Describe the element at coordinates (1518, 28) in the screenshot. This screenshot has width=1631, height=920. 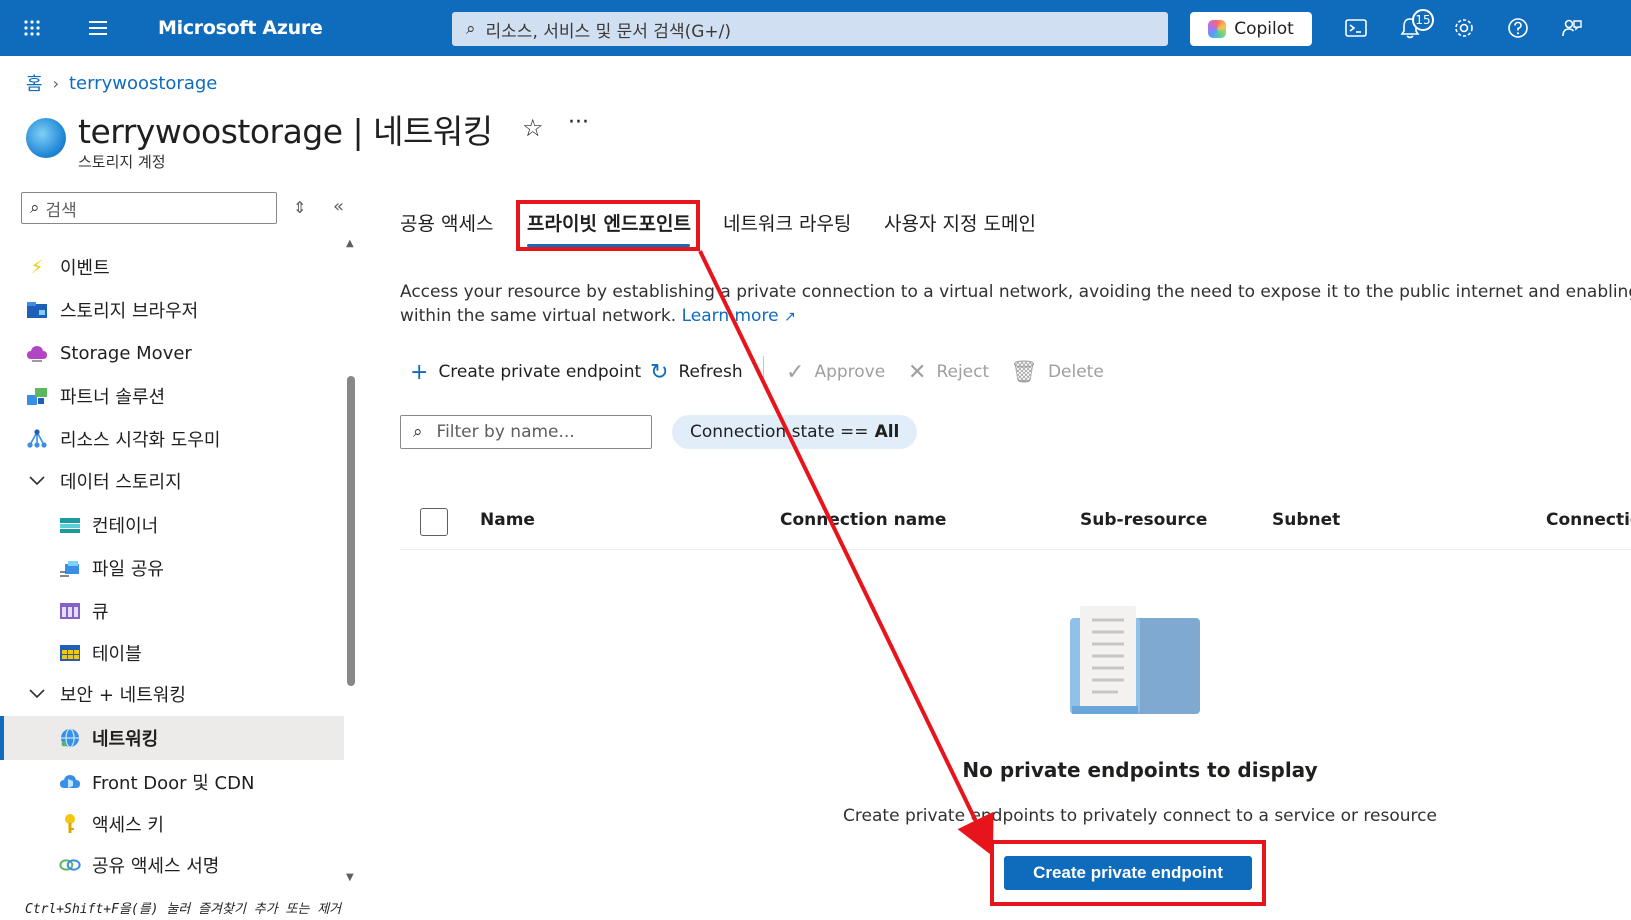
I see `help-icon` at that location.